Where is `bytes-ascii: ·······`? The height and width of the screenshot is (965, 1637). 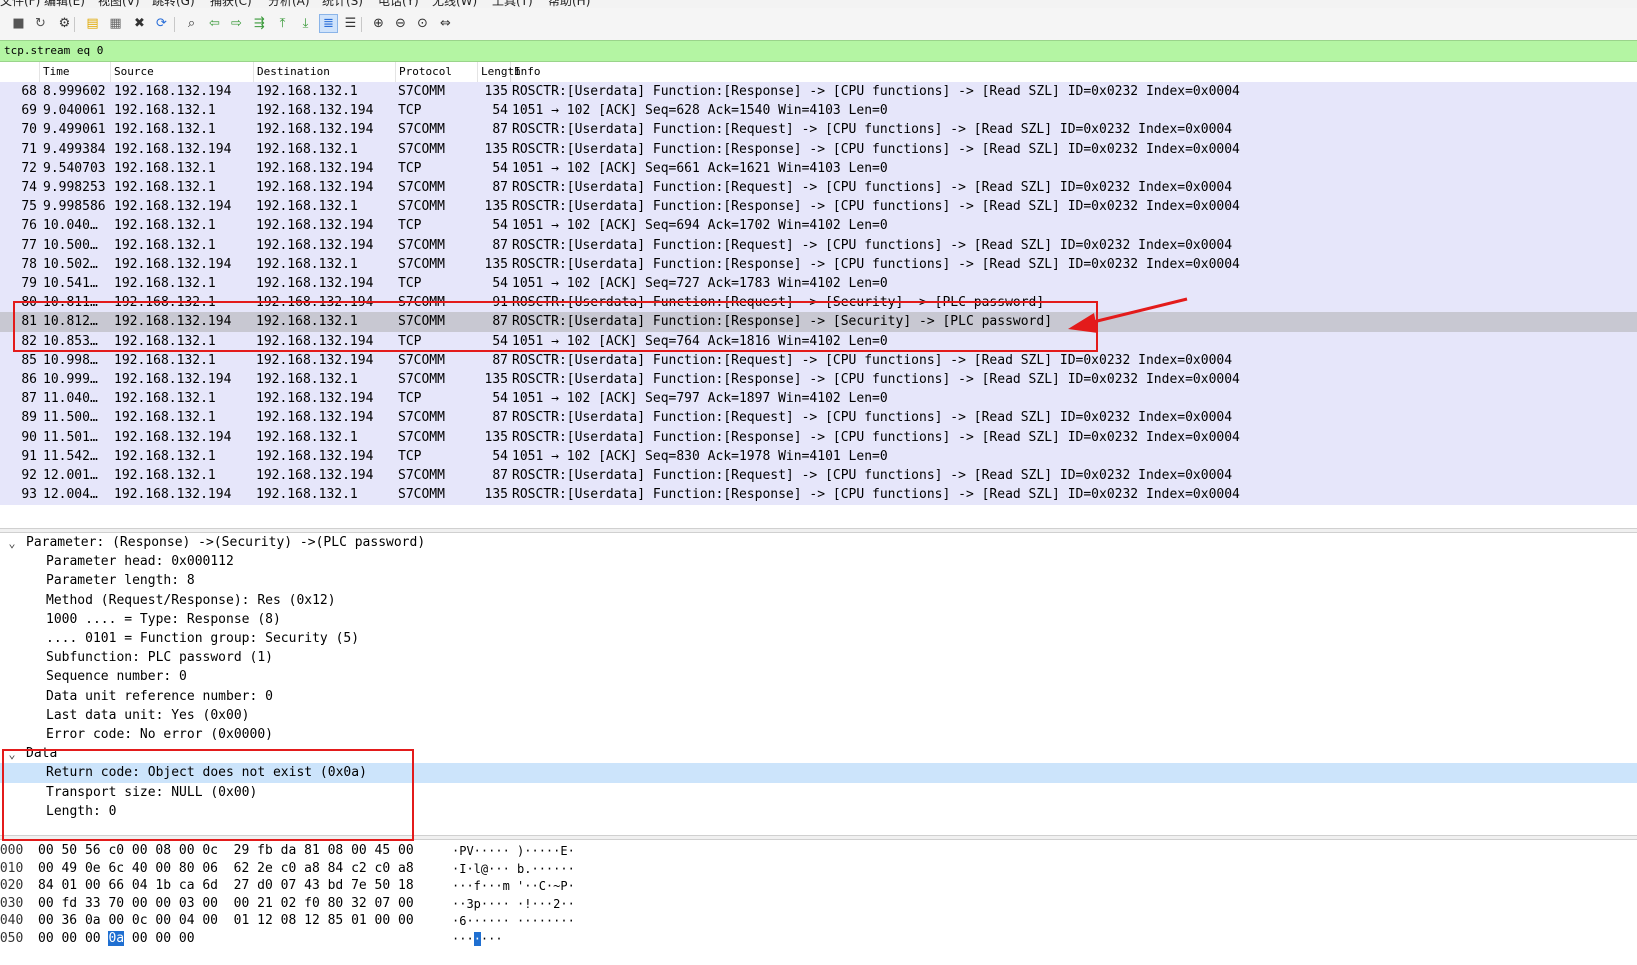 bytes-ascii: ······· is located at coordinates (477, 939).